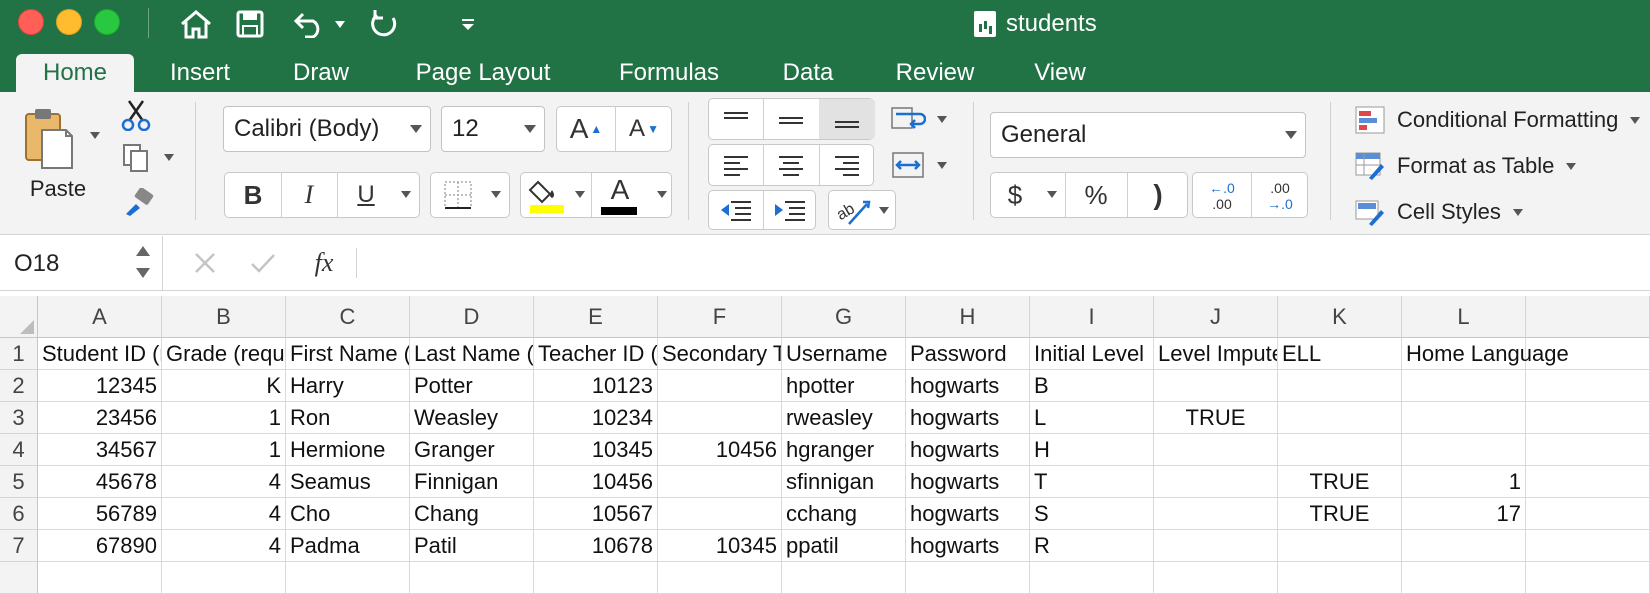  Describe the element at coordinates (19, 418) in the screenshot. I see `row-header-3: 3` at that location.